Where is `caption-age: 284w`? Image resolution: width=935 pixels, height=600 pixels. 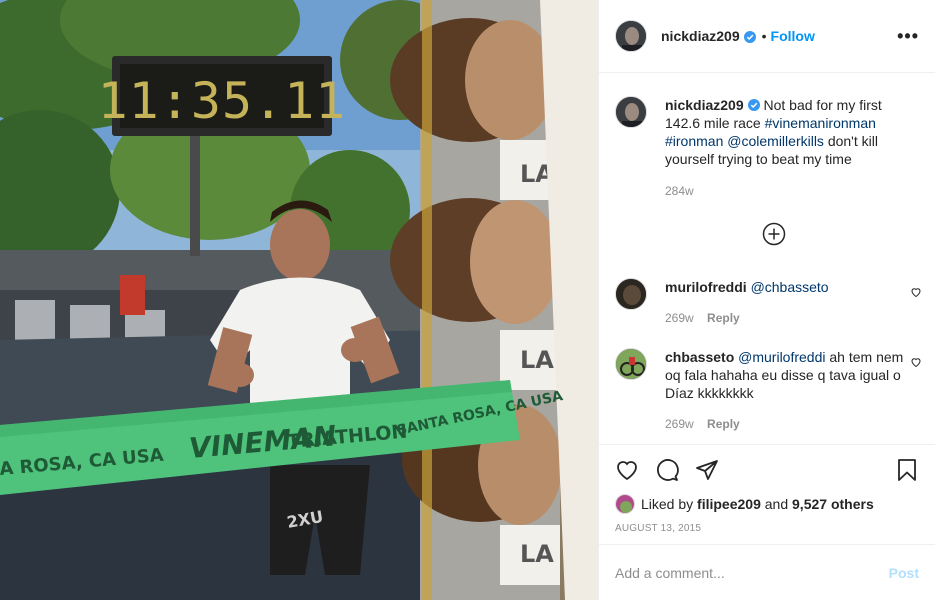 caption-age: 284w is located at coordinates (679, 191).